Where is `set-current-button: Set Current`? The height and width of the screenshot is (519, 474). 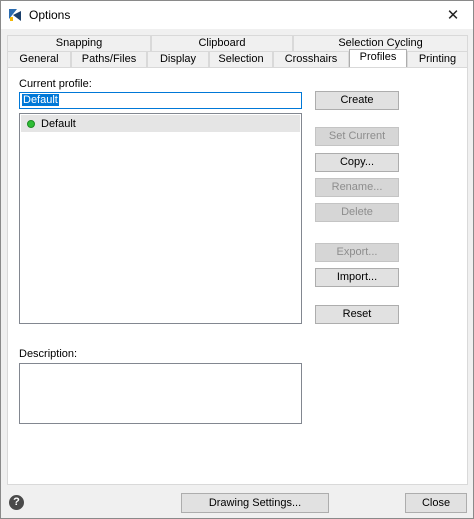 set-current-button: Set Current is located at coordinates (357, 136).